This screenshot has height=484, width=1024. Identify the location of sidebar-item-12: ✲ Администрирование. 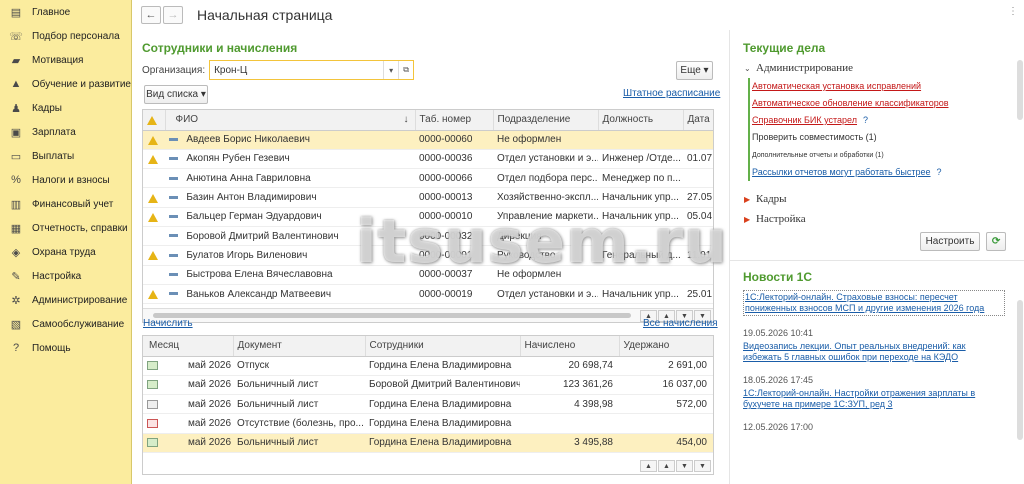
(65, 300).